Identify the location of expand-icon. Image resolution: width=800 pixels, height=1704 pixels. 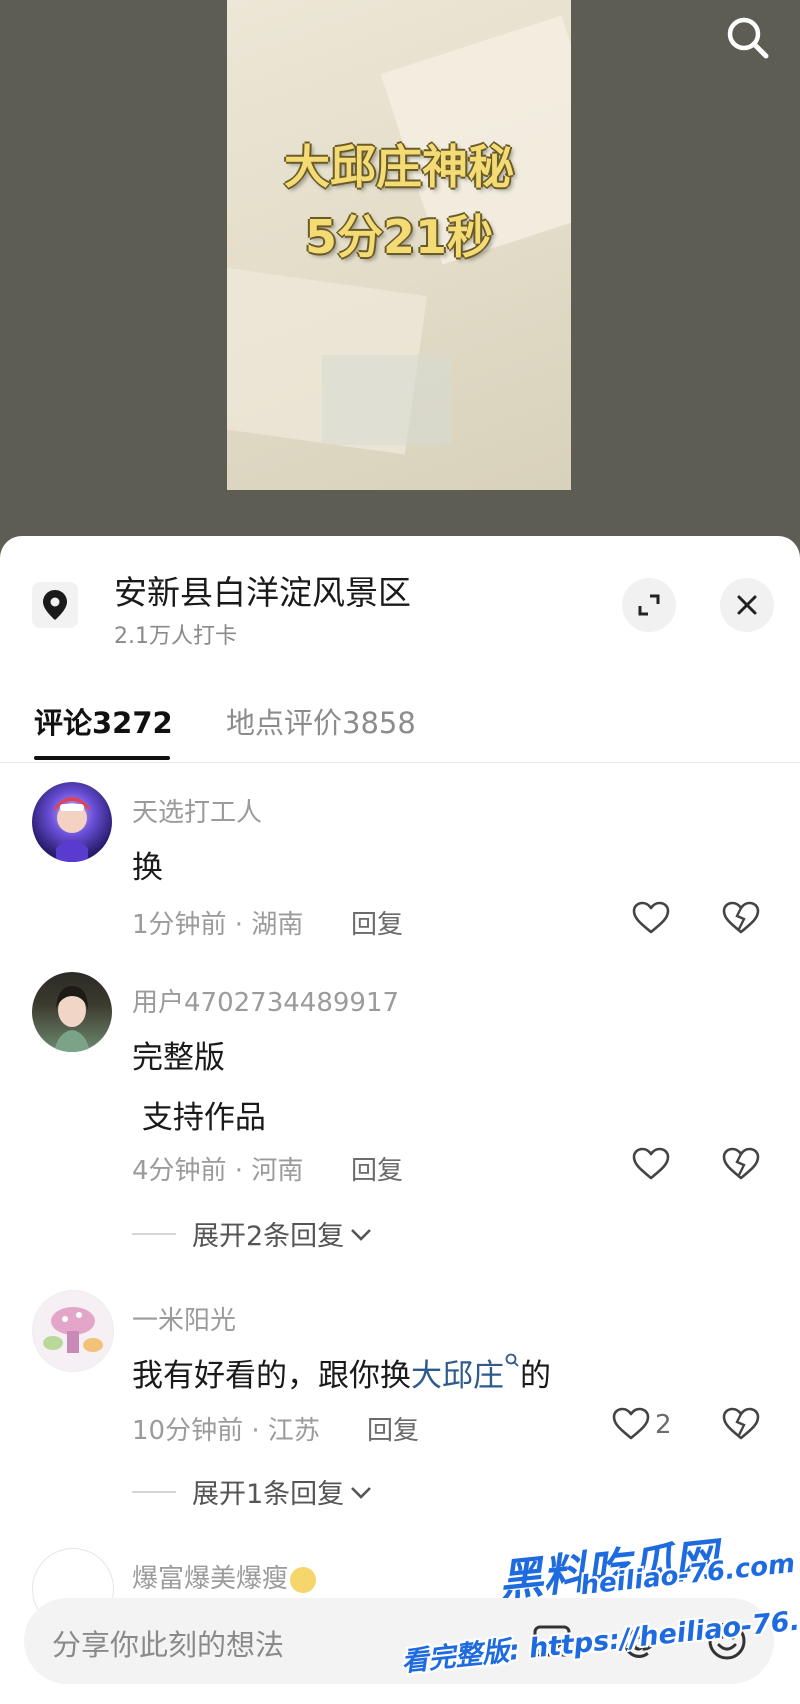
(649, 605).